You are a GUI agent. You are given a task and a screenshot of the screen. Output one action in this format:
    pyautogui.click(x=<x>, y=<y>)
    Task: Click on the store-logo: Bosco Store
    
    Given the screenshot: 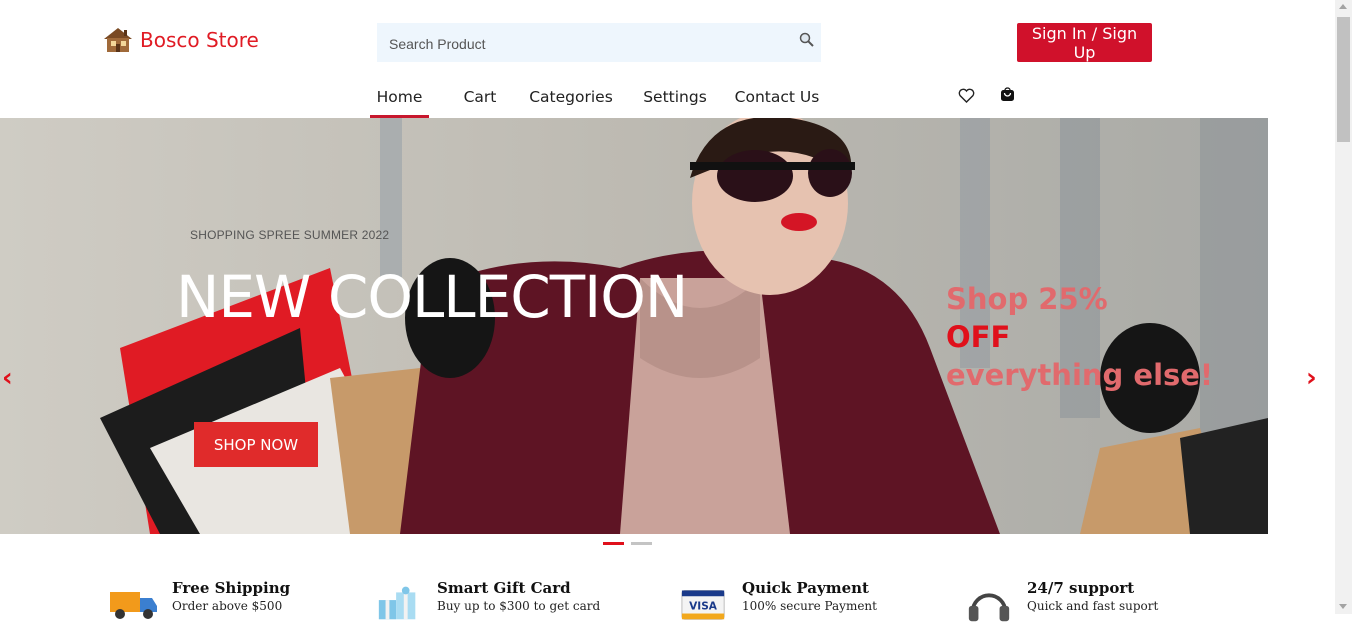 What is the action you would take?
    pyautogui.click(x=180, y=40)
    